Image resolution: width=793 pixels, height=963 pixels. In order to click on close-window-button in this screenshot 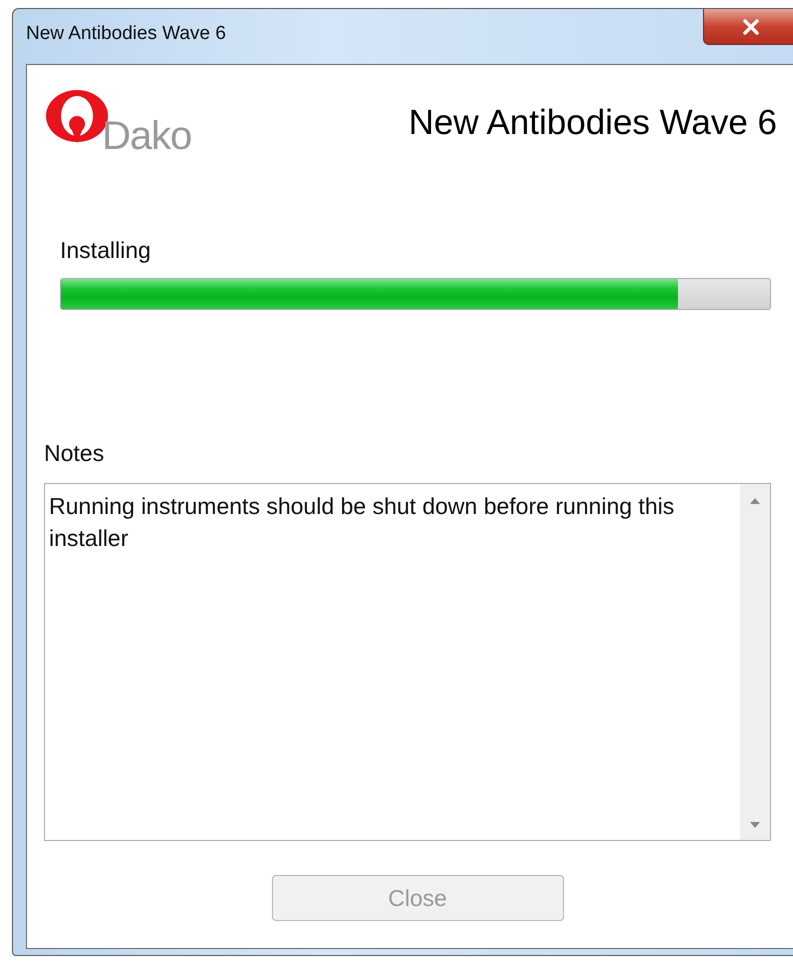, I will do `click(748, 27)`.